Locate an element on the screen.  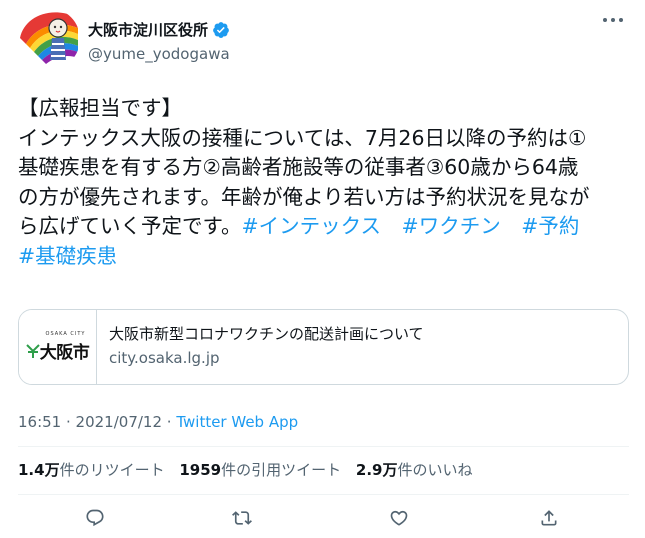
card-body: 大阪市新型コロナワクチンの配送計画について city.osaka.lg.jp is located at coordinates (260, 347).